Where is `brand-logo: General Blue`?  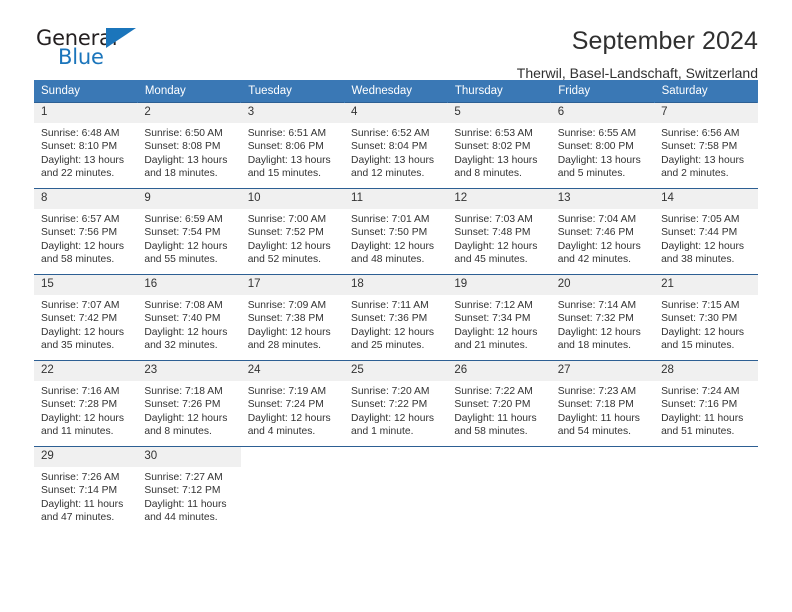 brand-logo: General Blue is located at coordinates (91, 50).